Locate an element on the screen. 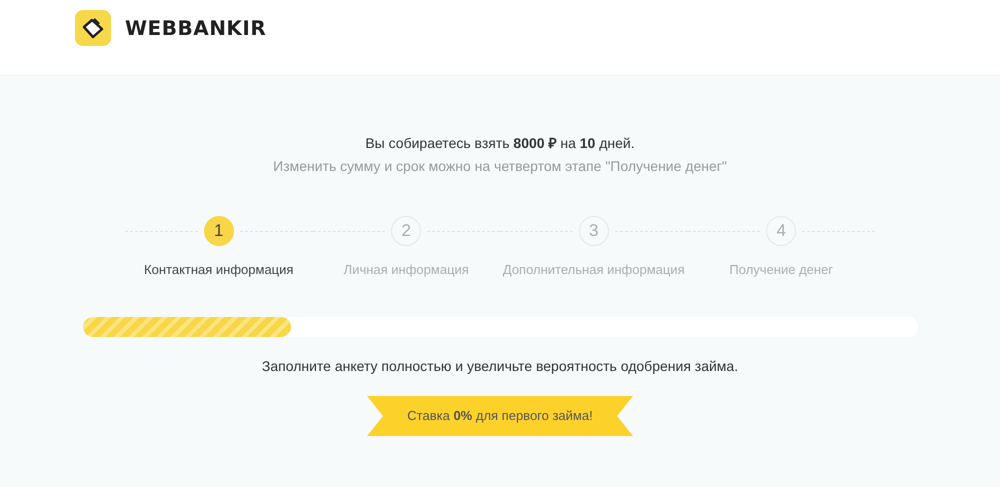 The image size is (1000, 487). step-label: Дополнительная информация is located at coordinates (593, 269).